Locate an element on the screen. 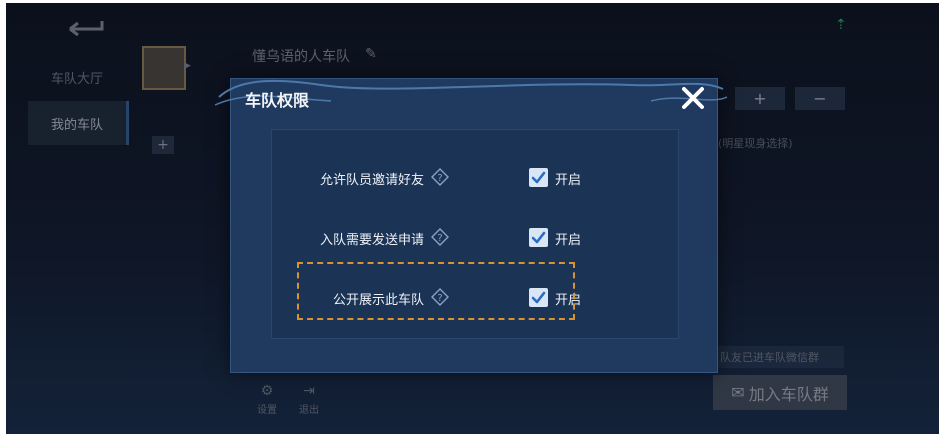 The image size is (945, 437). settings-button: ⚙ 设置 is located at coordinates (267, 399).